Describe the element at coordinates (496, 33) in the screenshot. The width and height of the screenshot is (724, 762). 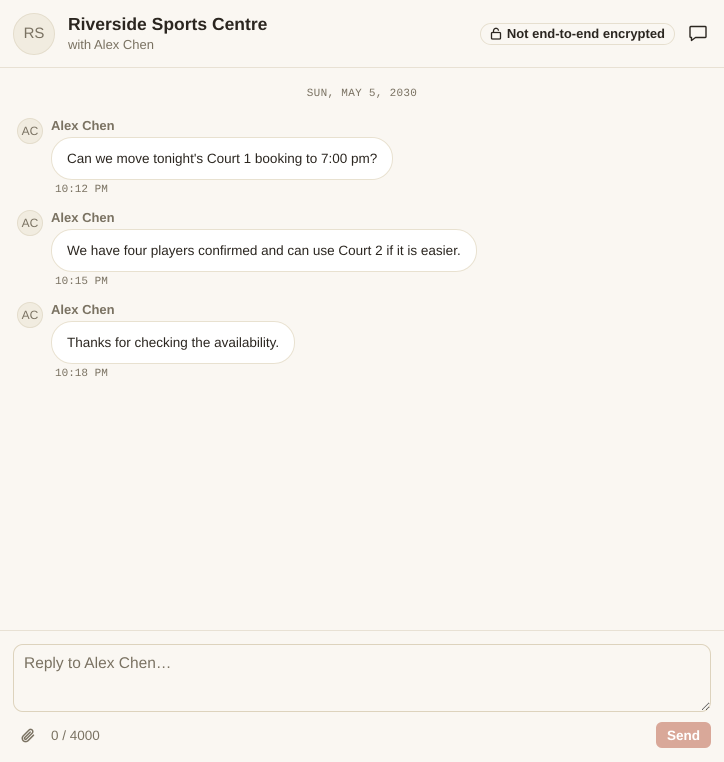
I see `lock-icon` at that location.